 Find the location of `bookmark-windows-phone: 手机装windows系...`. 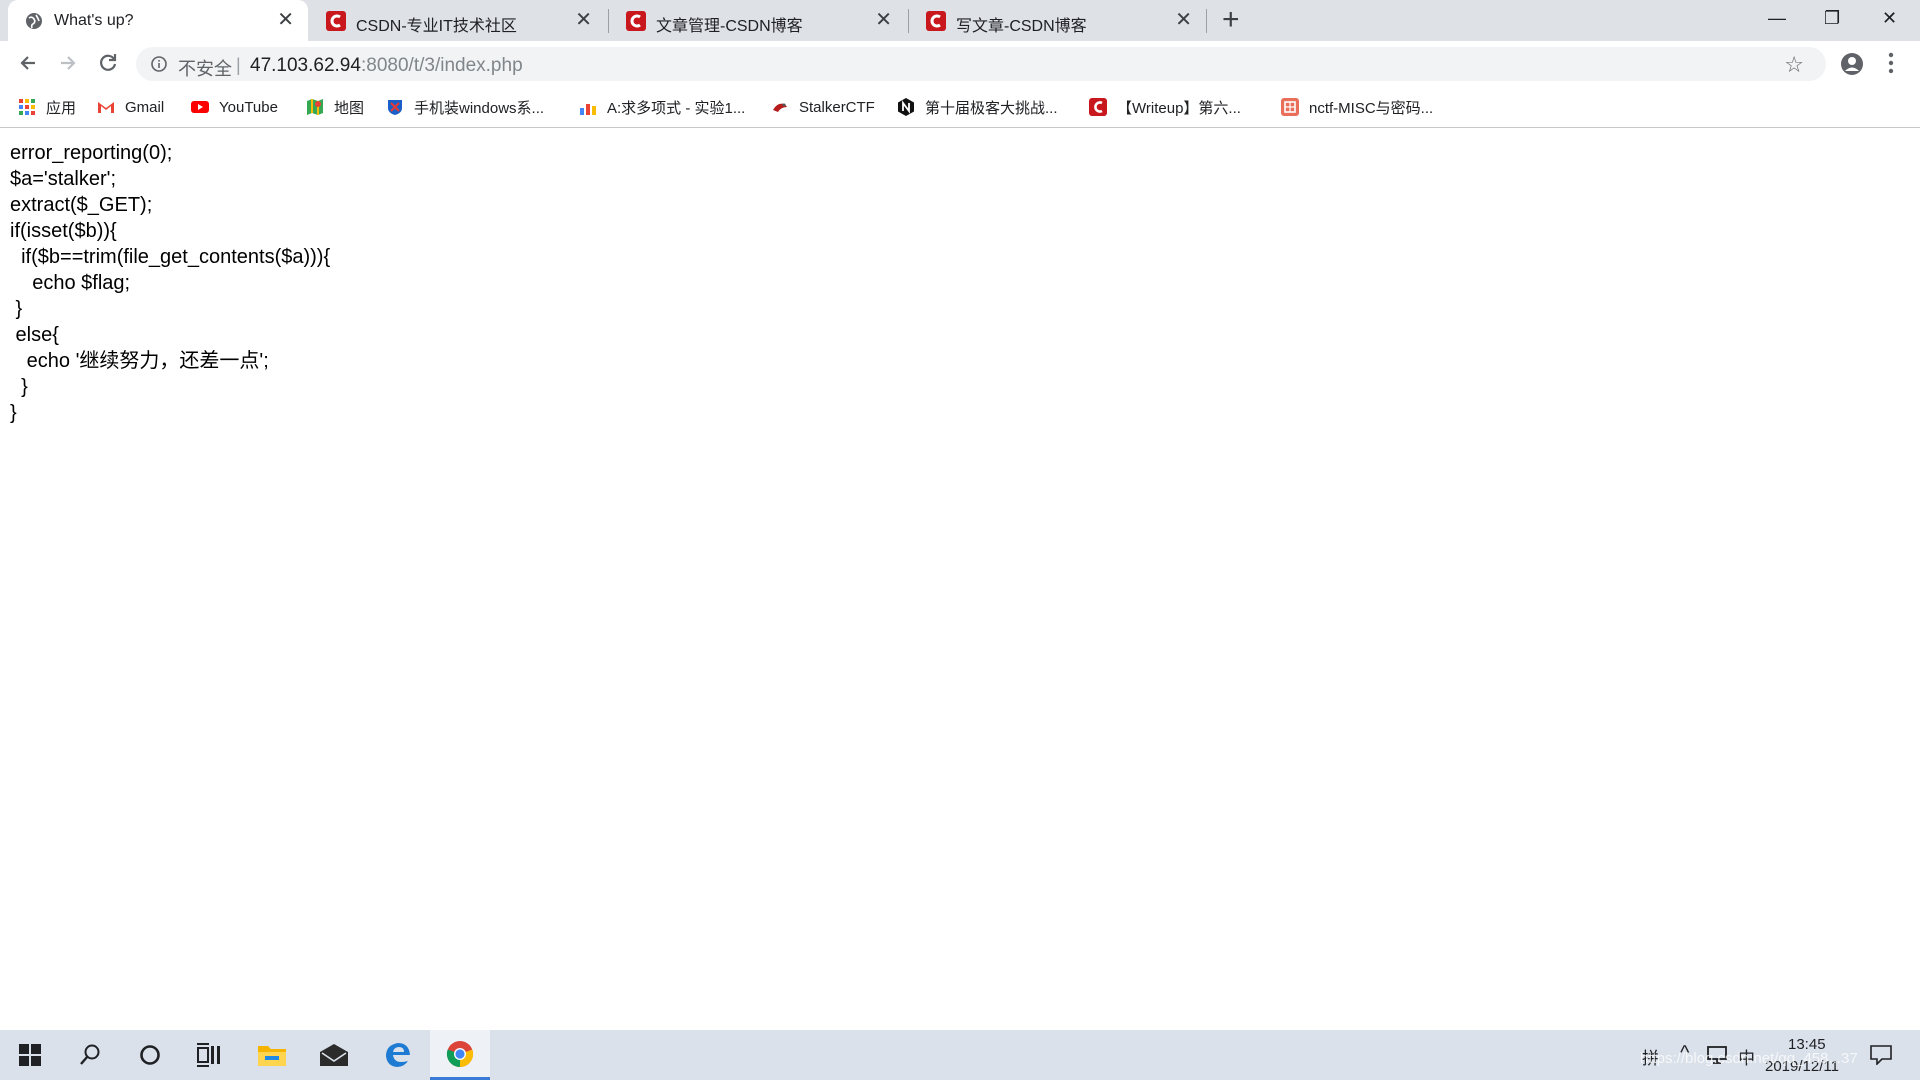

bookmark-windows-phone: 手机装windows系... is located at coordinates (465, 107).